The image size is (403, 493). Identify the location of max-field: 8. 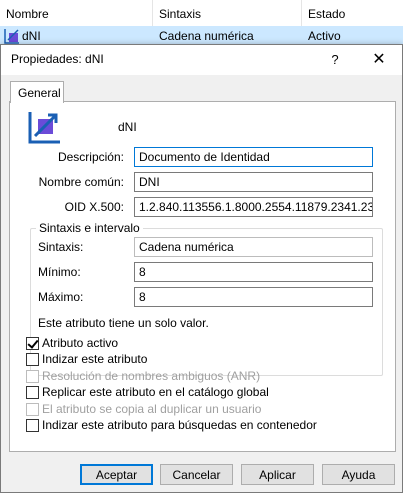
(253, 297).